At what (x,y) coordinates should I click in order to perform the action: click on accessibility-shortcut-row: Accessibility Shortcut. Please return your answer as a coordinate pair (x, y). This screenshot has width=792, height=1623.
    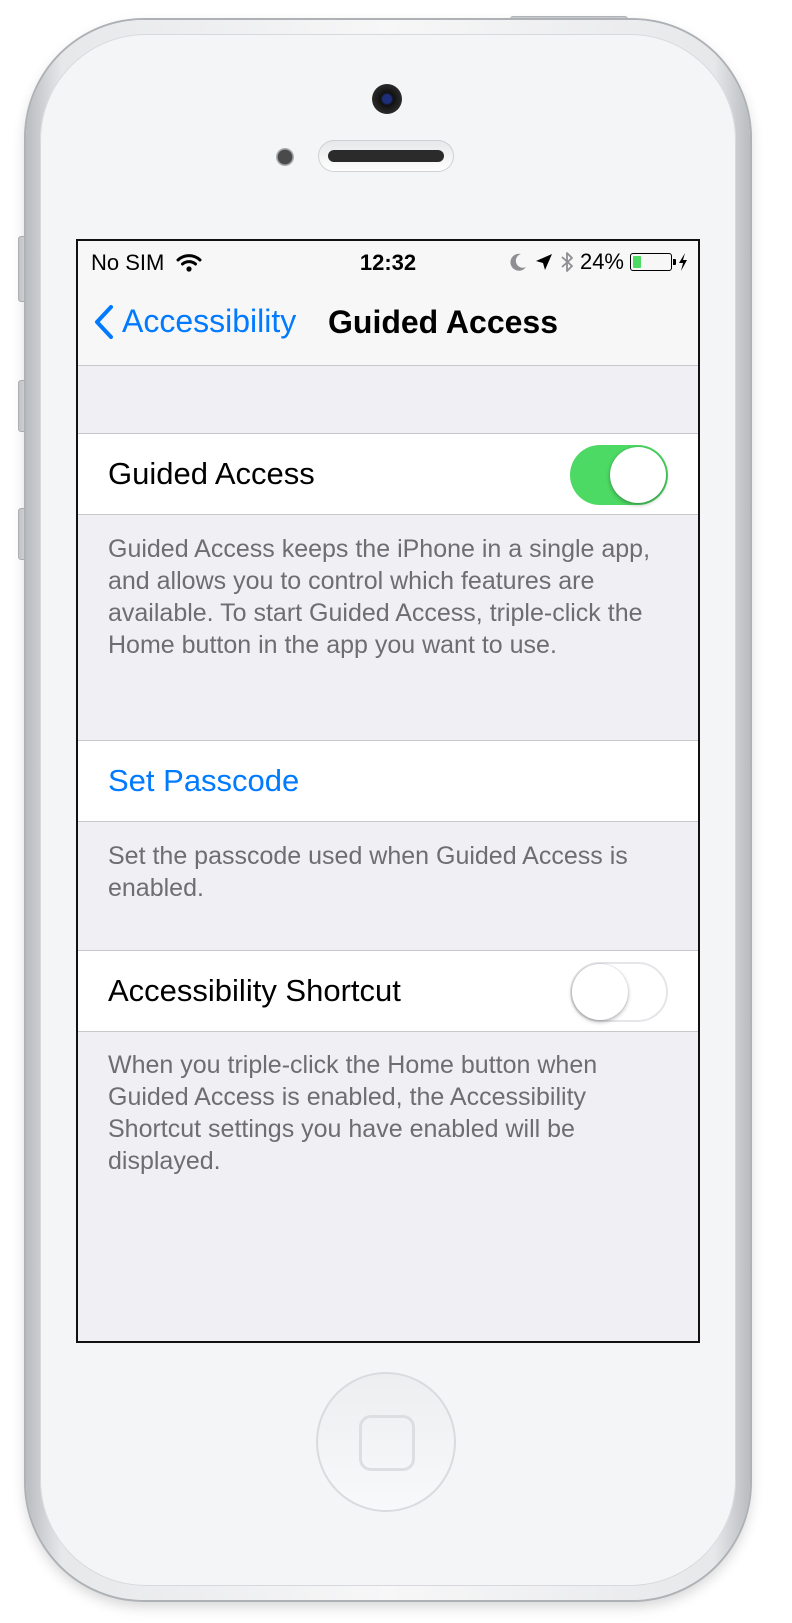
    Looking at the image, I should click on (388, 991).